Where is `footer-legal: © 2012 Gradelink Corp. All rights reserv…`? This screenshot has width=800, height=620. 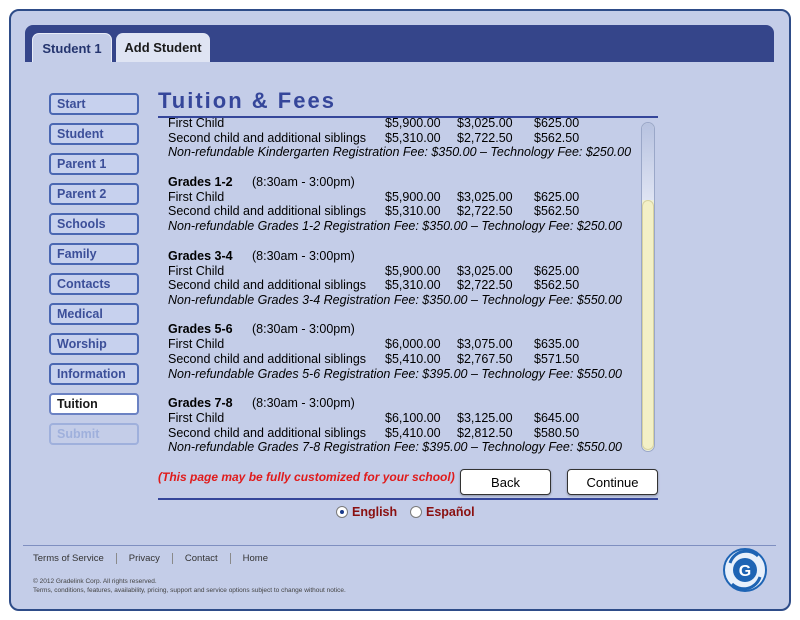
footer-legal: © 2012 Gradelink Corp. All rights reserv… is located at coordinates (189, 586).